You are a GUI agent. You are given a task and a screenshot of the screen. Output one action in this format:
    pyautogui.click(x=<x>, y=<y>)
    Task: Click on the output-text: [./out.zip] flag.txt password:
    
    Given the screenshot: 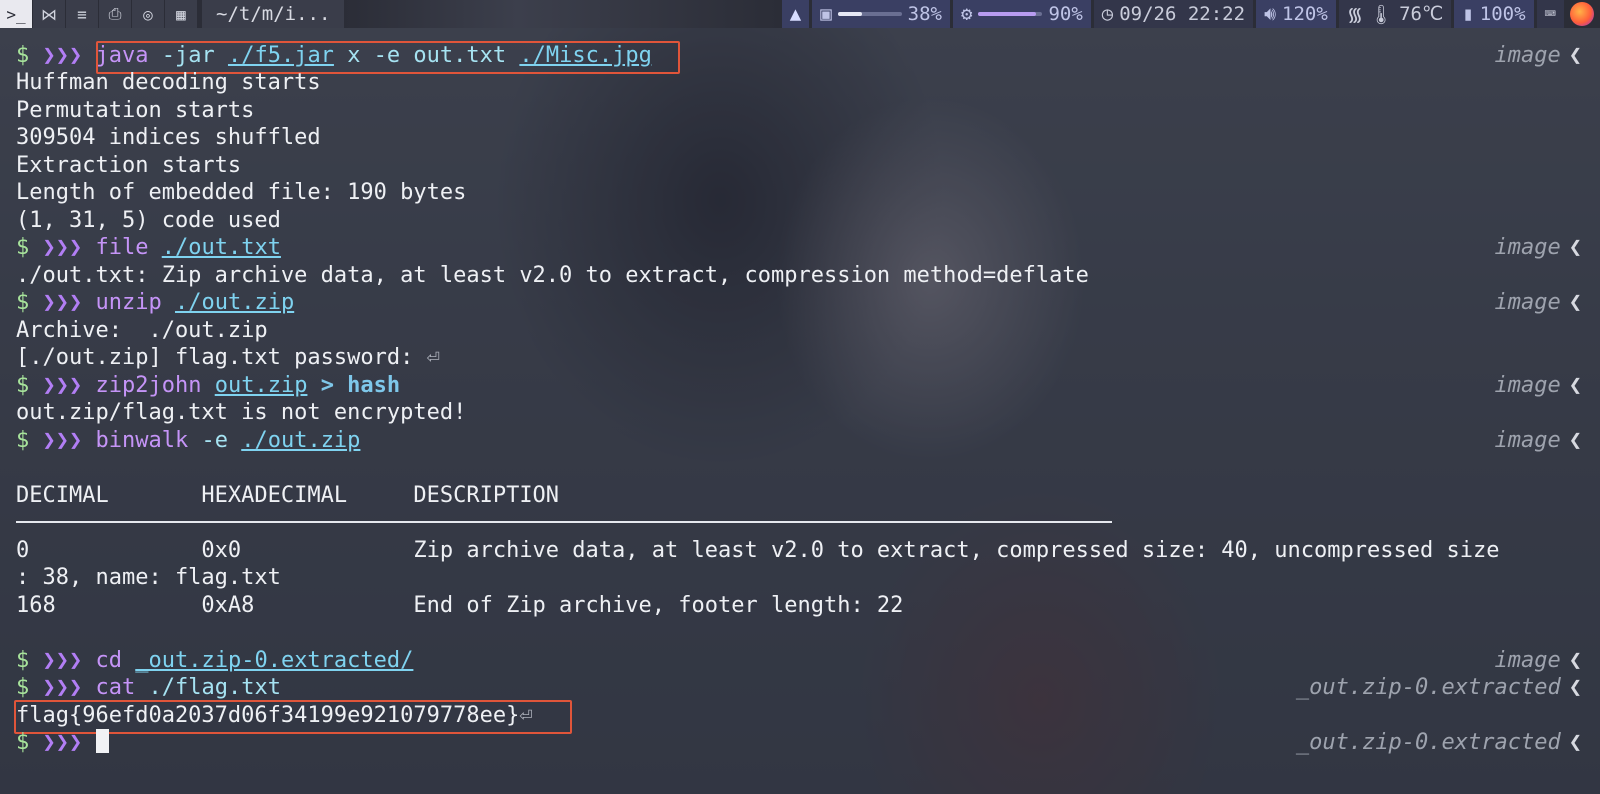 What is the action you would take?
    pyautogui.click(x=221, y=357)
    